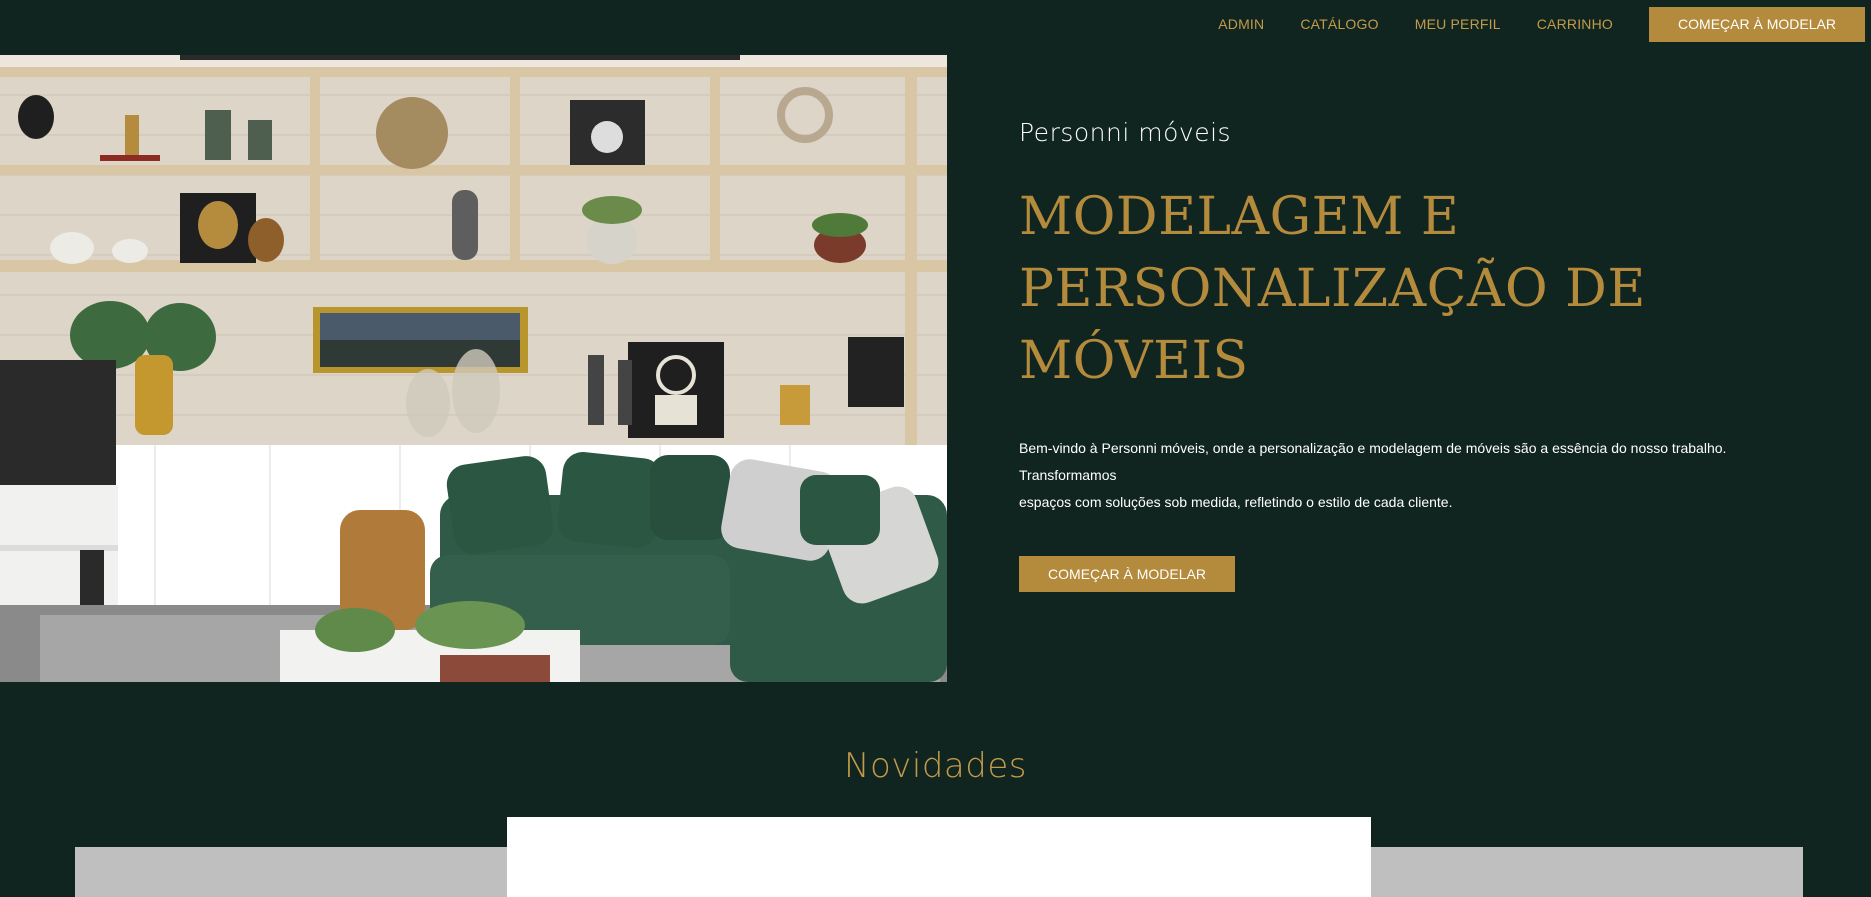 The width and height of the screenshot is (1871, 897). I want to click on brand-name: Personni móveis, so click(1125, 132).